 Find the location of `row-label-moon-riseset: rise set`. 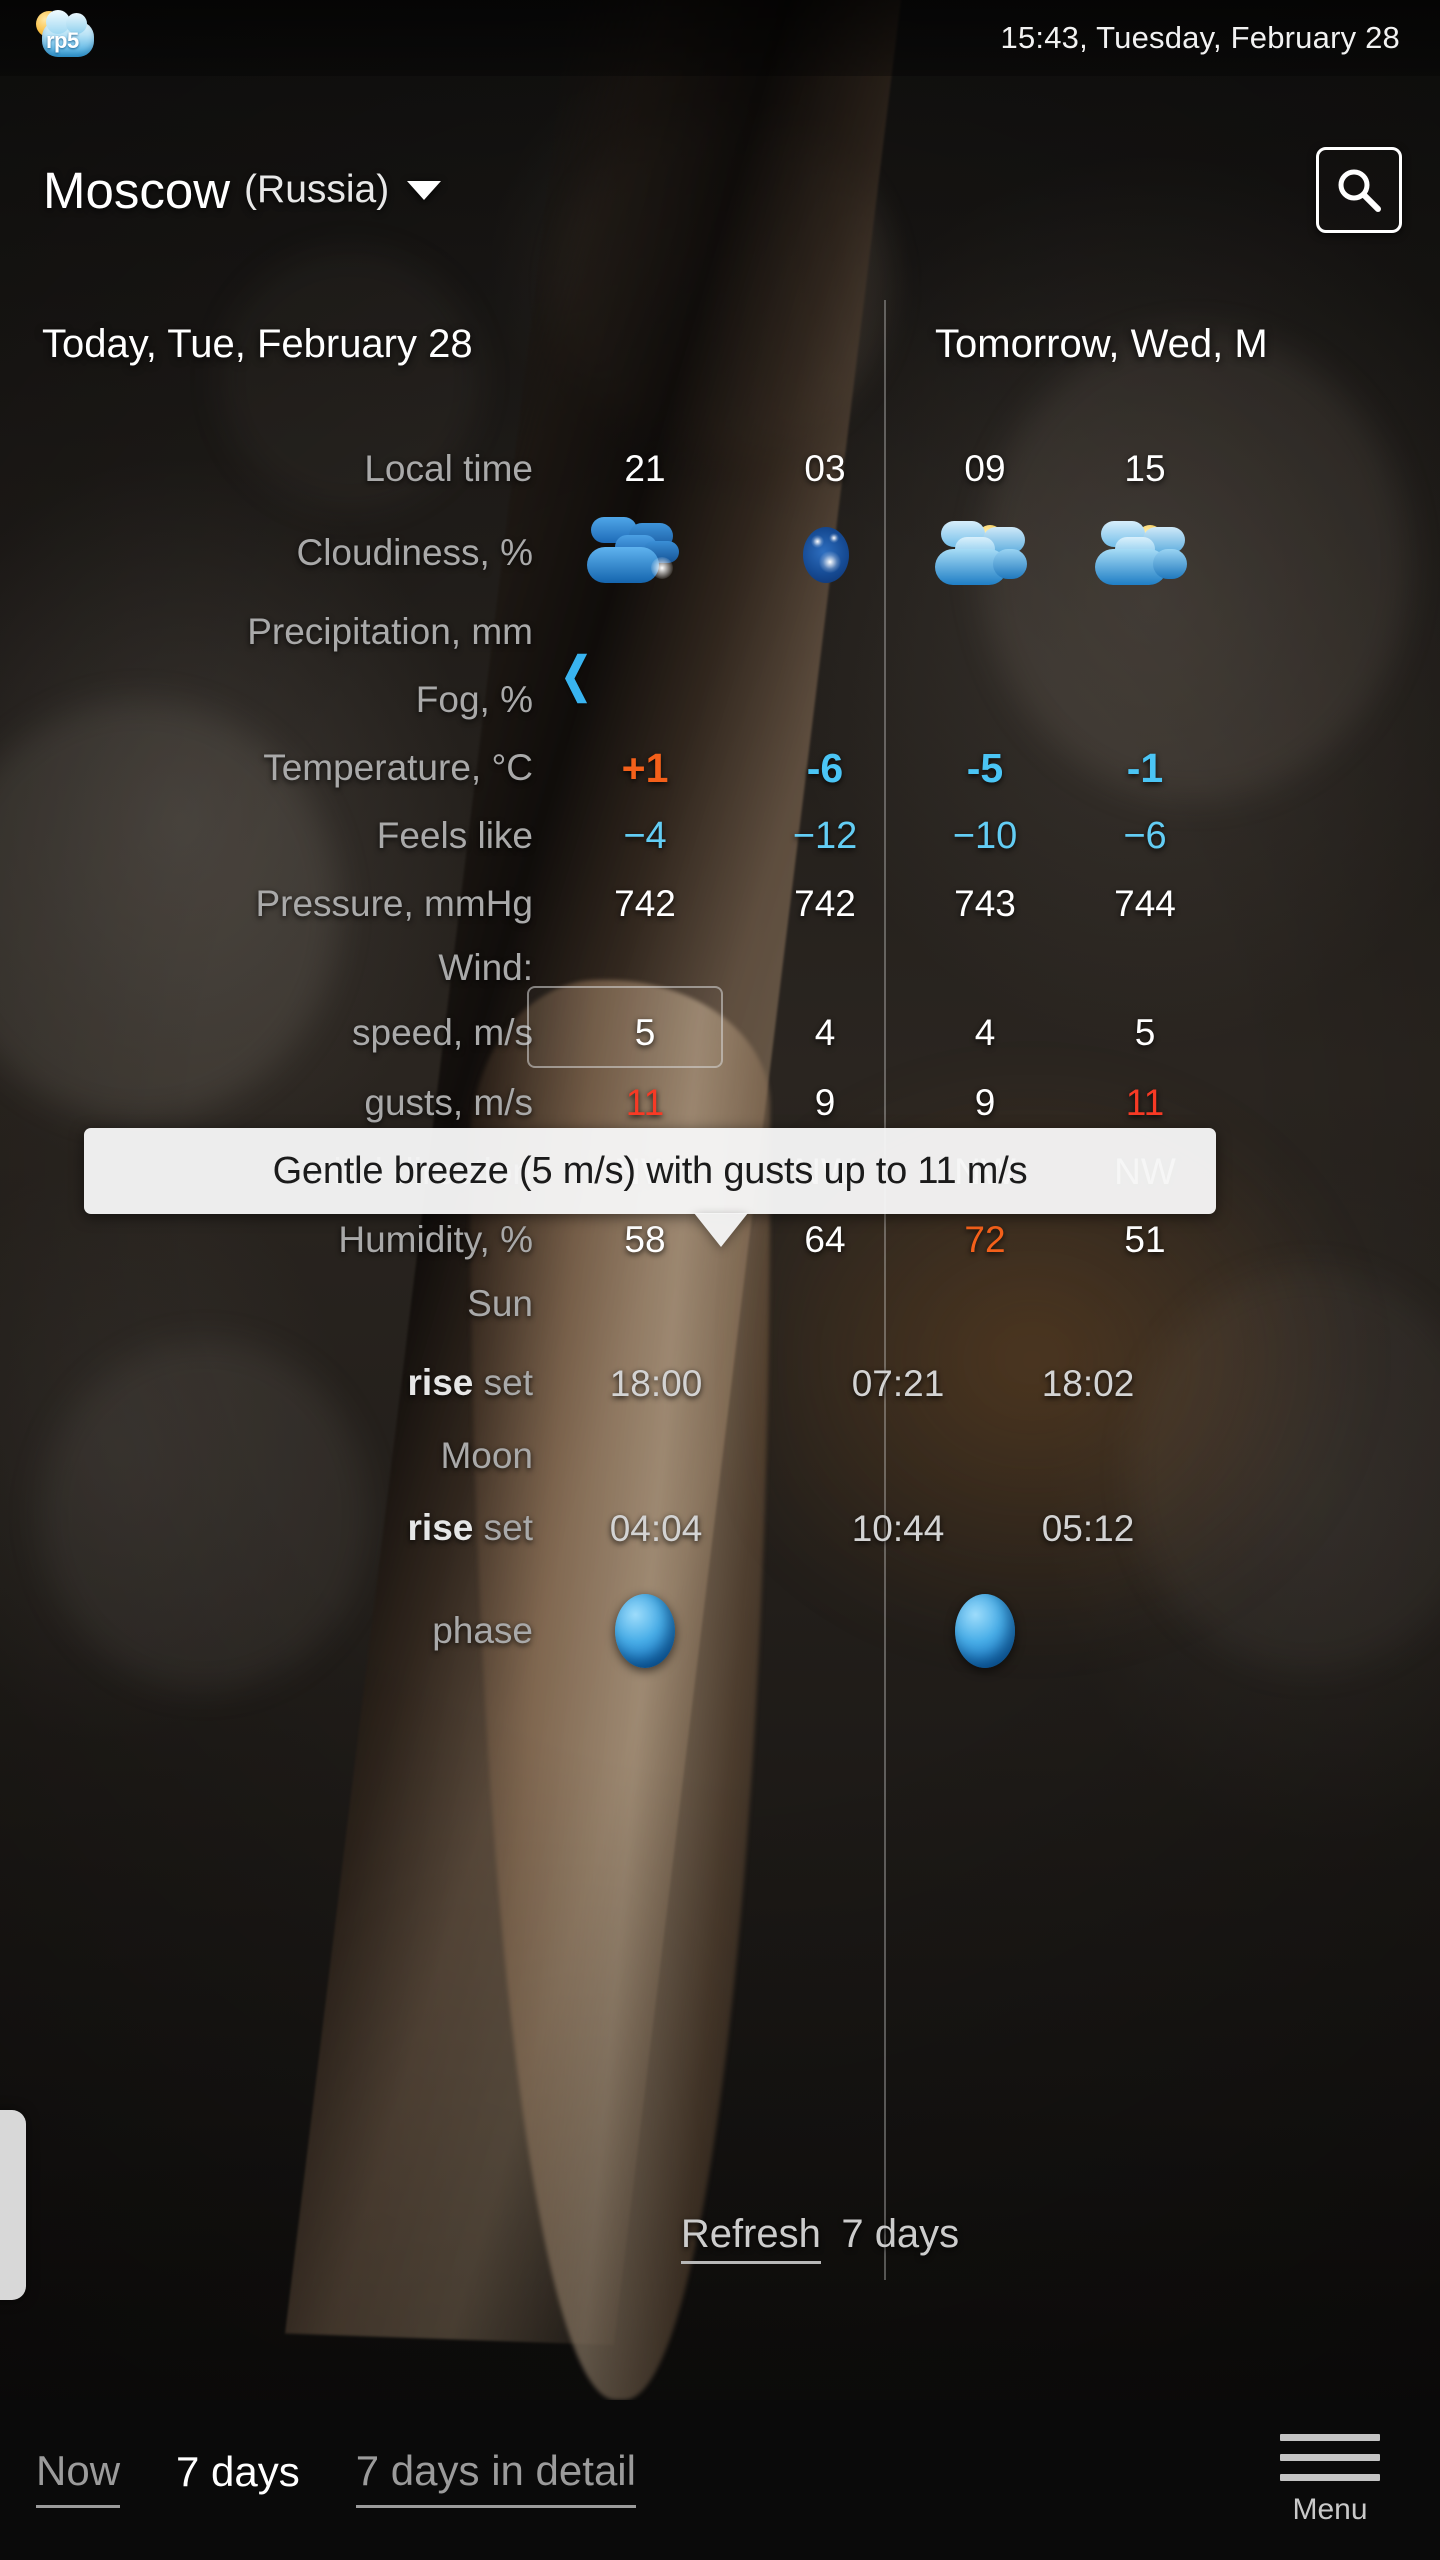

row-label-moon-riseset: rise set is located at coordinates (272, 1528).